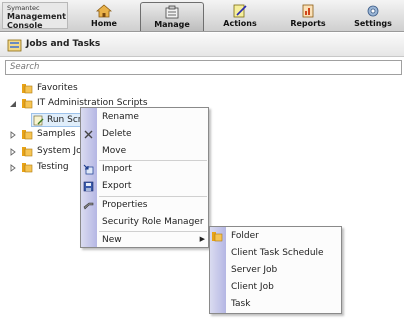 Image resolution: width=404 pixels, height=325 pixels. I want to click on home-icon, so click(104, 11).